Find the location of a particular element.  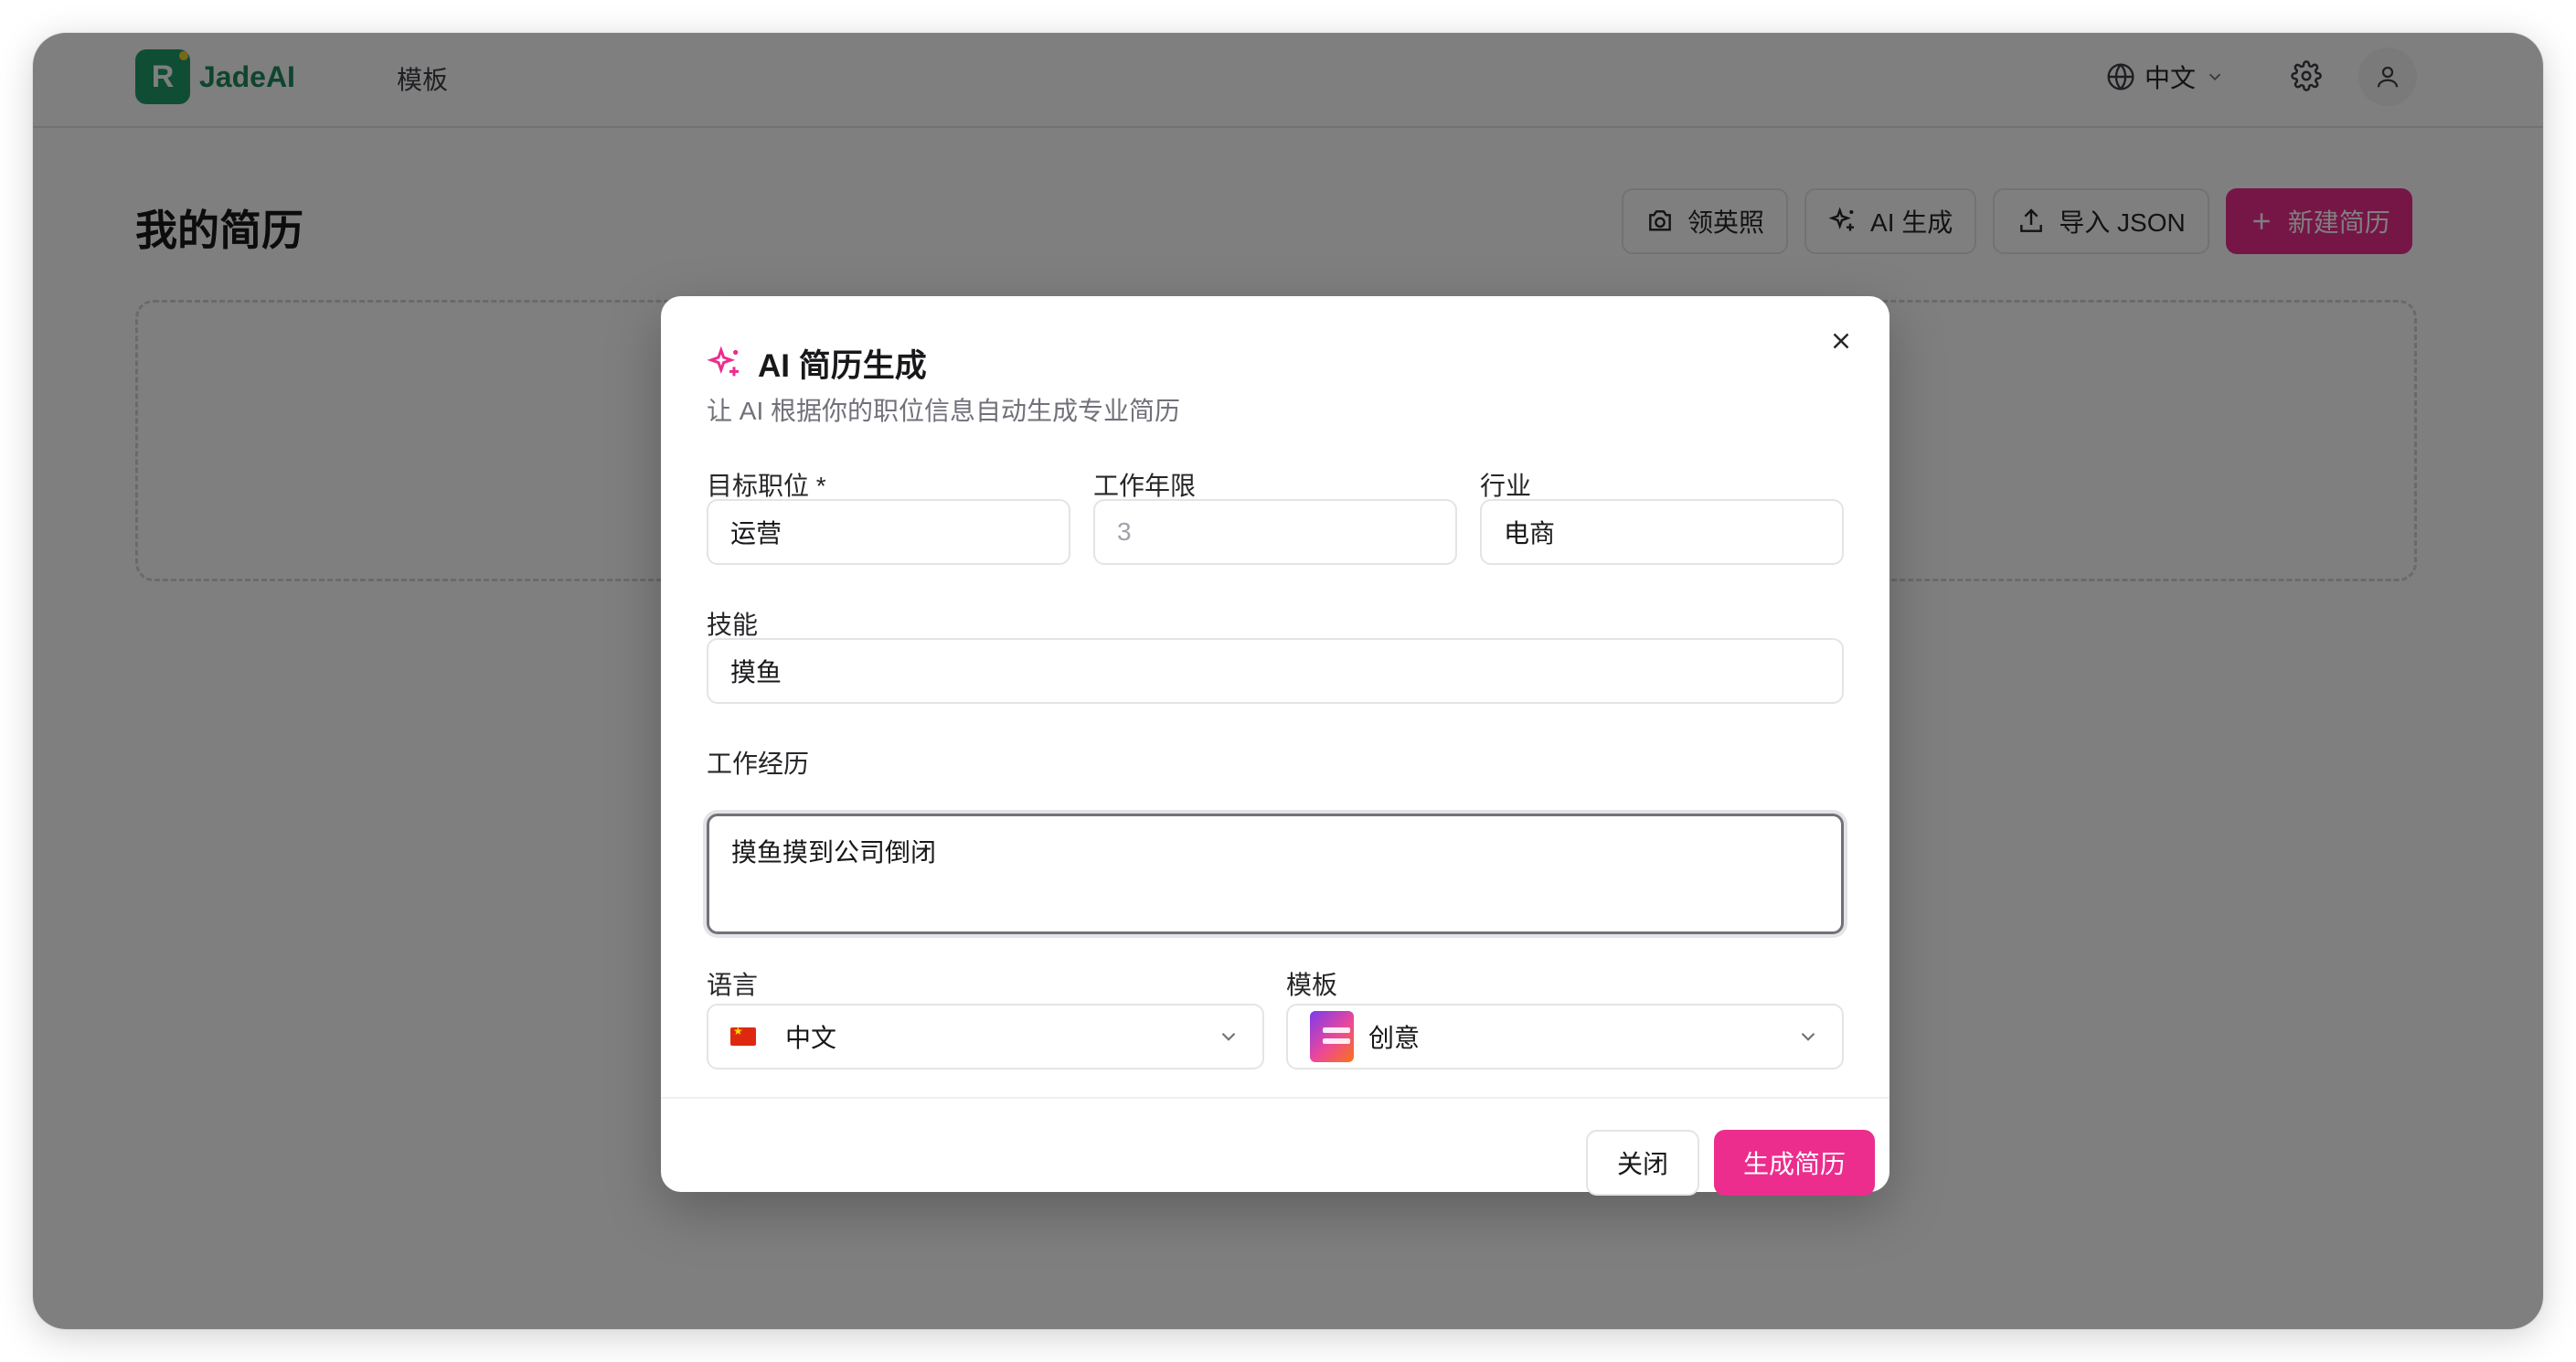

sparkles-icon is located at coordinates (723, 361).